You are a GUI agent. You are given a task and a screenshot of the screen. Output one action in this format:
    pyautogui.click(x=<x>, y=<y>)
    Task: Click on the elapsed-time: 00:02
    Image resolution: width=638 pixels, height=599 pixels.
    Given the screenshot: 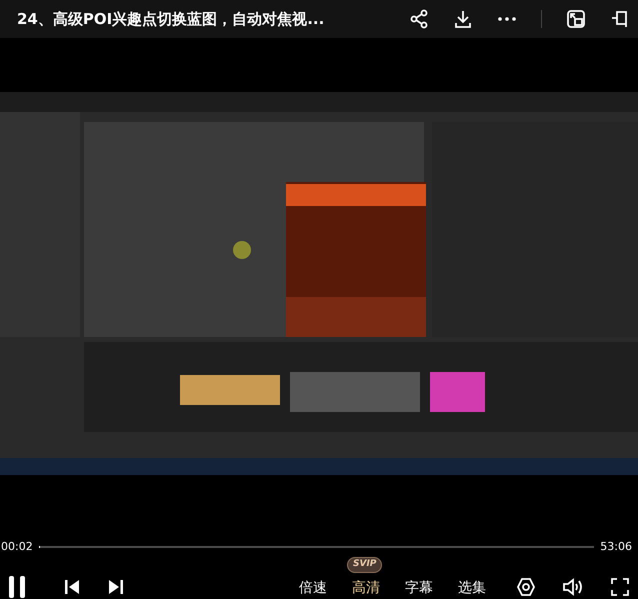 What is the action you would take?
    pyautogui.click(x=17, y=546)
    